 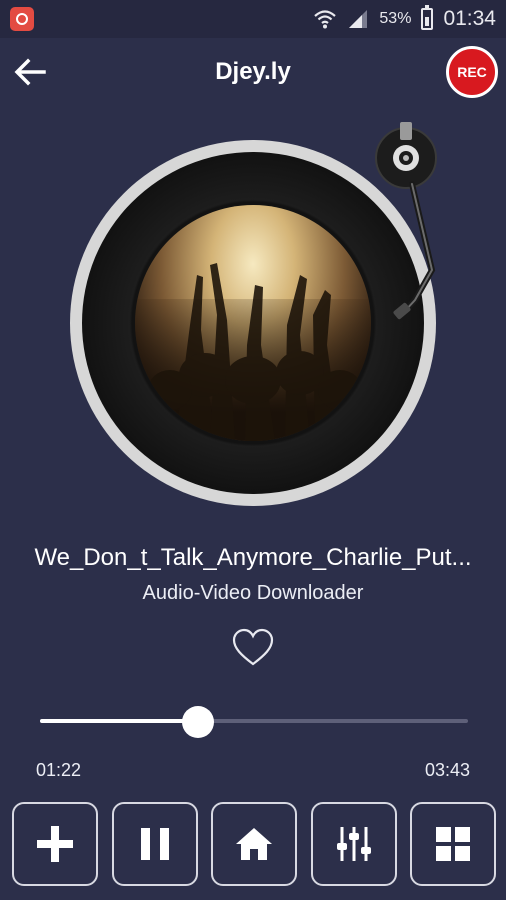 What do you see at coordinates (472, 72) in the screenshot?
I see `record-button: REC` at bounding box center [472, 72].